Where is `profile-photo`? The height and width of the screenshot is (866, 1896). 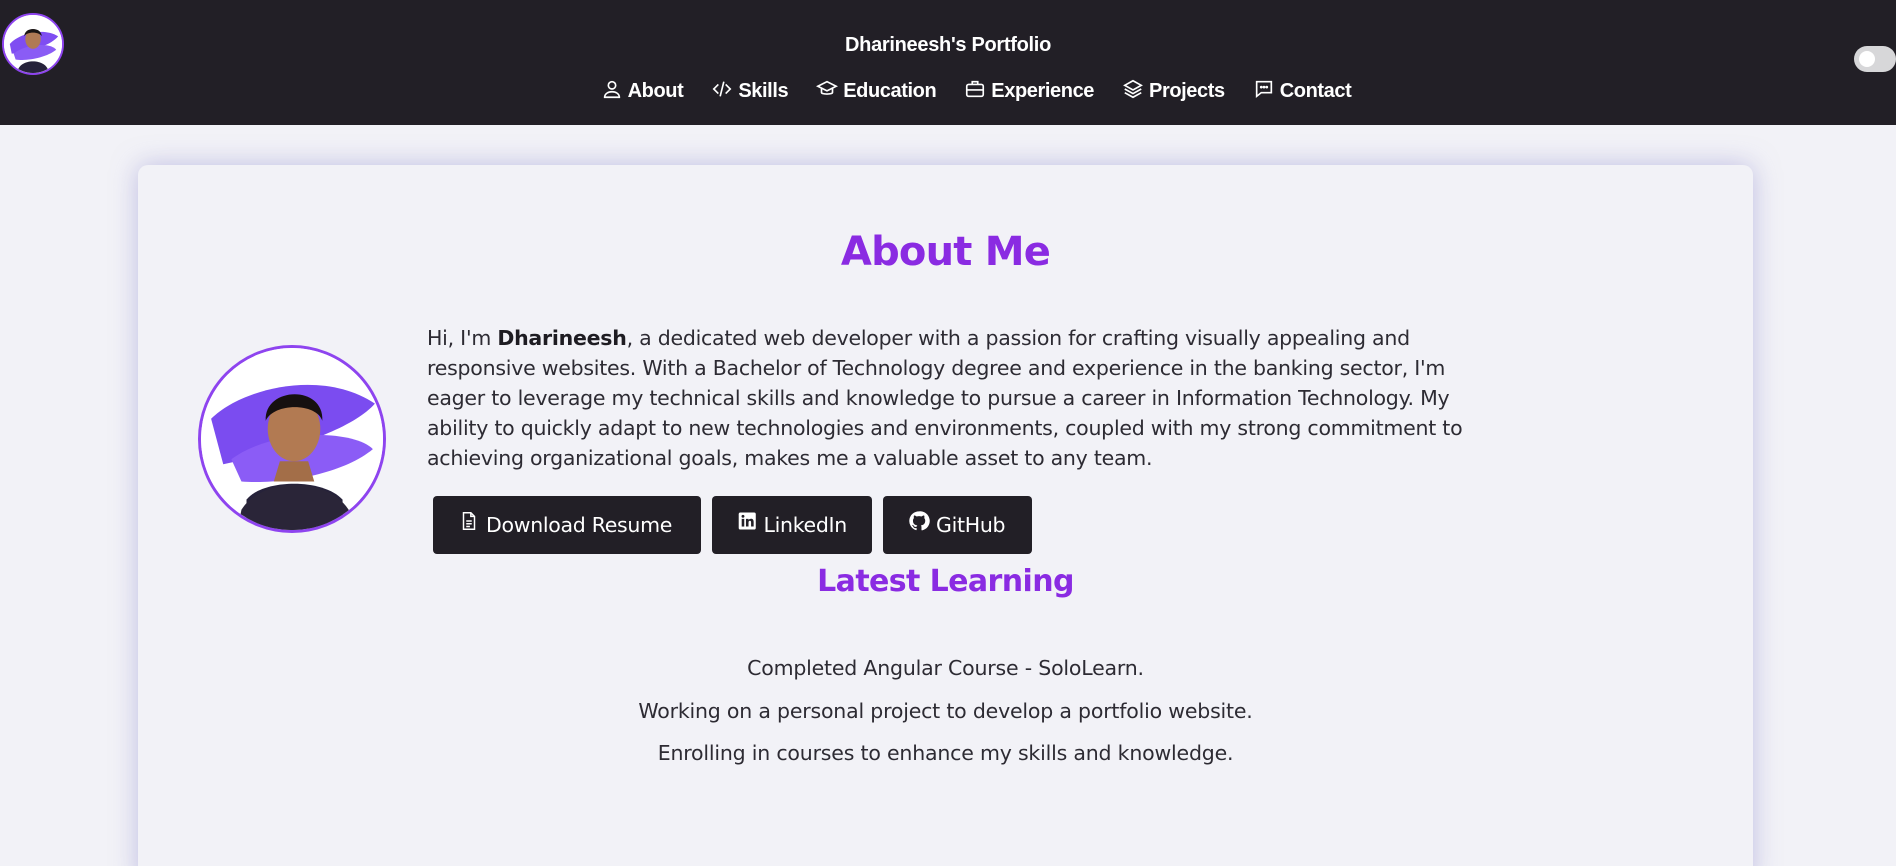 profile-photo is located at coordinates (292, 439).